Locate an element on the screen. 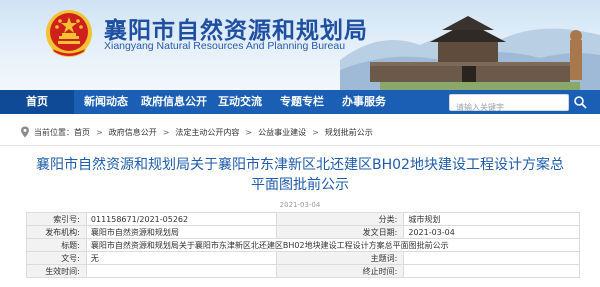 The width and height of the screenshot is (600, 287). nav-home: 首页 is located at coordinates (37, 102).